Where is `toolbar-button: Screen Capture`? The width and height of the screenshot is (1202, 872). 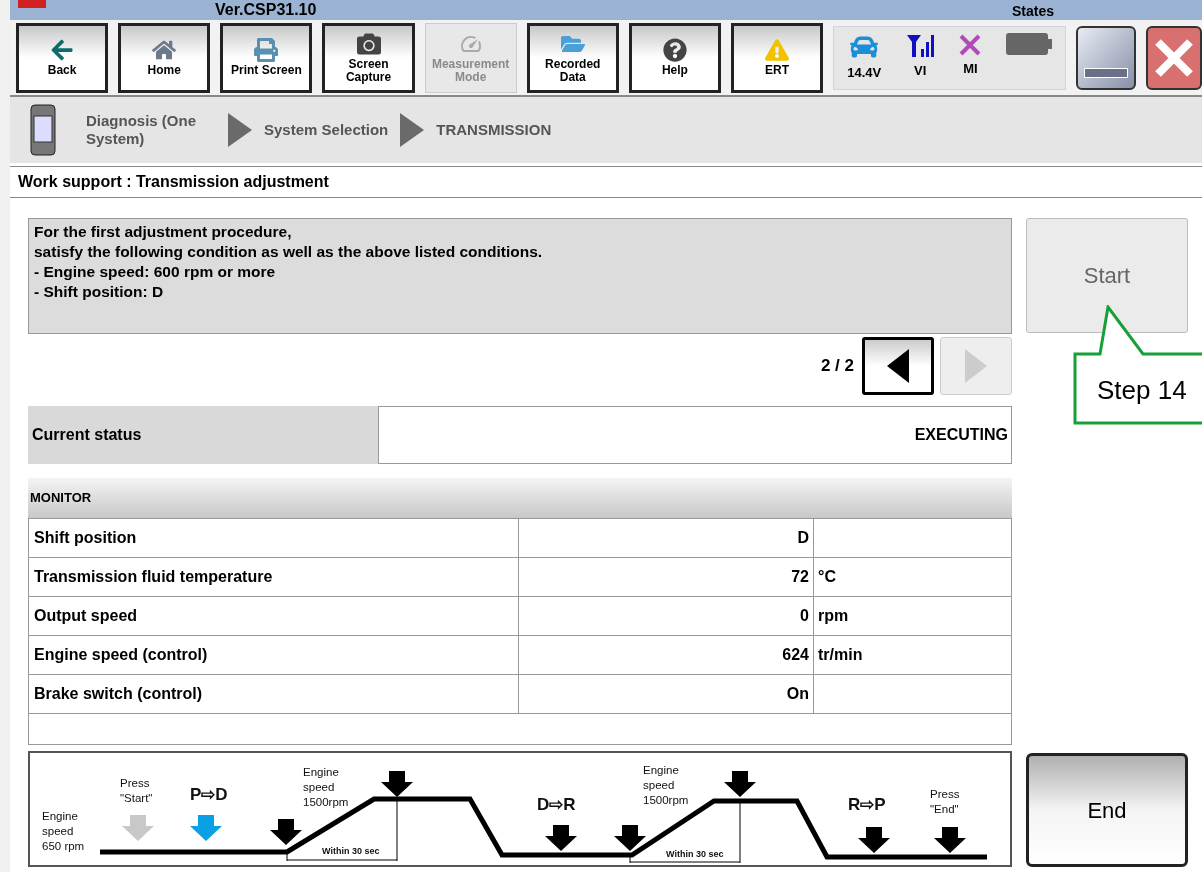
toolbar-button: Screen Capture is located at coordinates (368, 57).